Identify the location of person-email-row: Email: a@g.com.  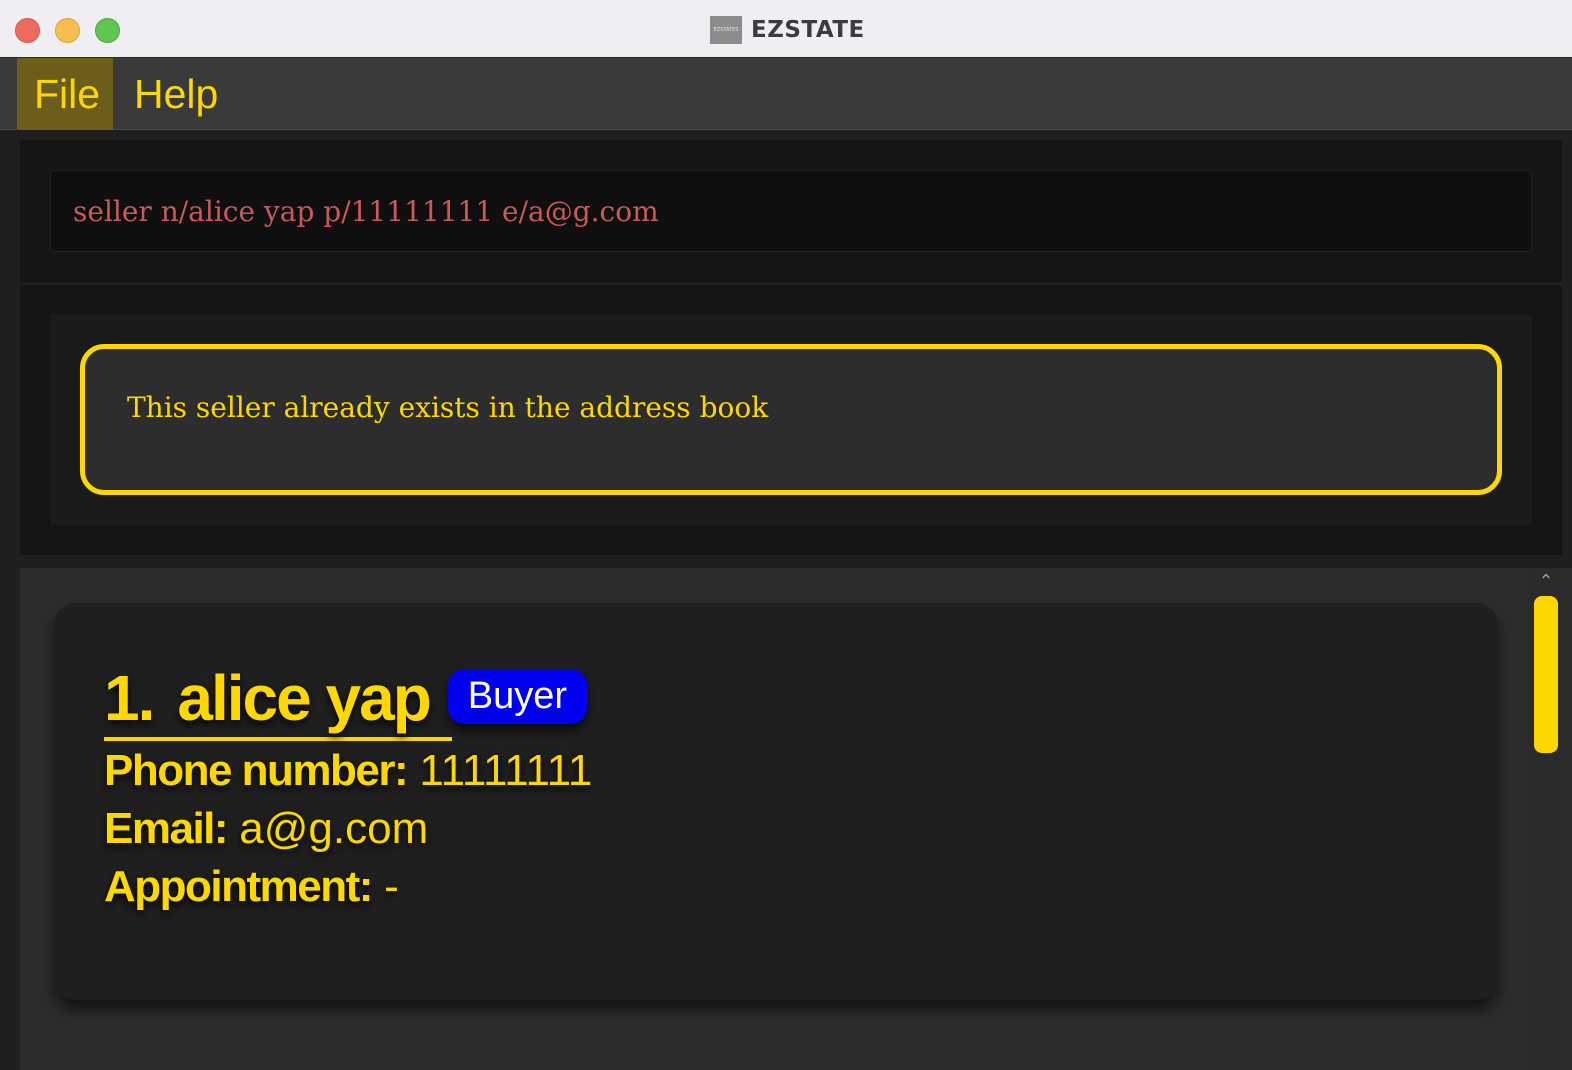
(266, 829).